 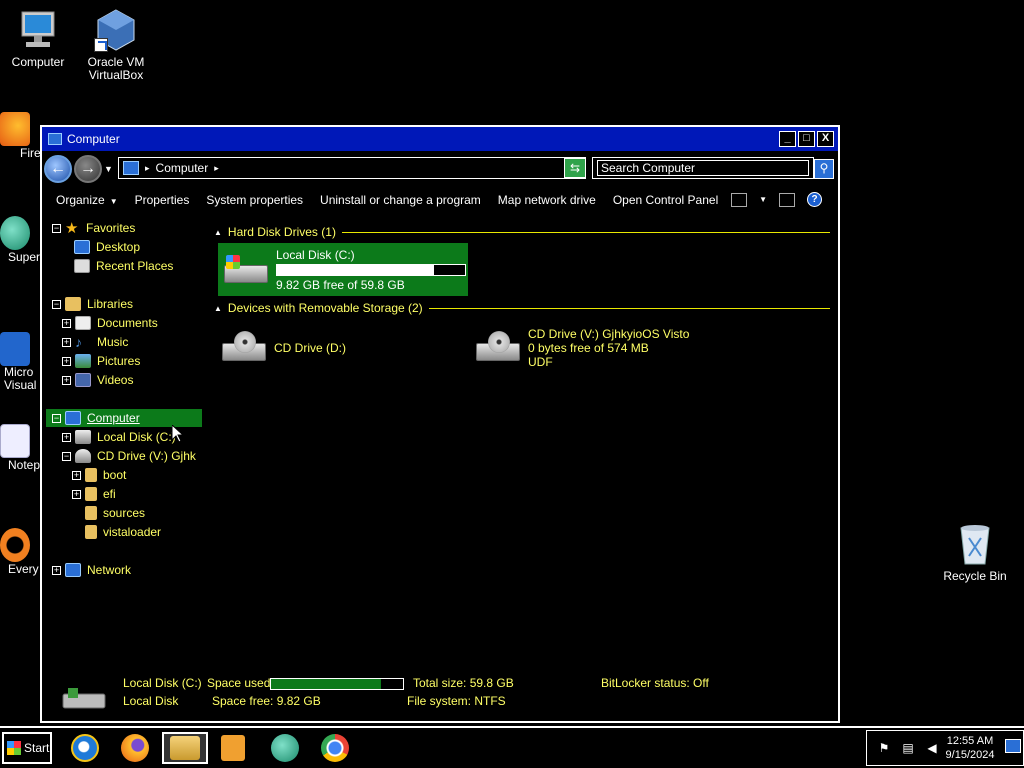 What do you see at coordinates (95, 342) in the screenshot?
I see `nav-music: + ♪ Music` at bounding box center [95, 342].